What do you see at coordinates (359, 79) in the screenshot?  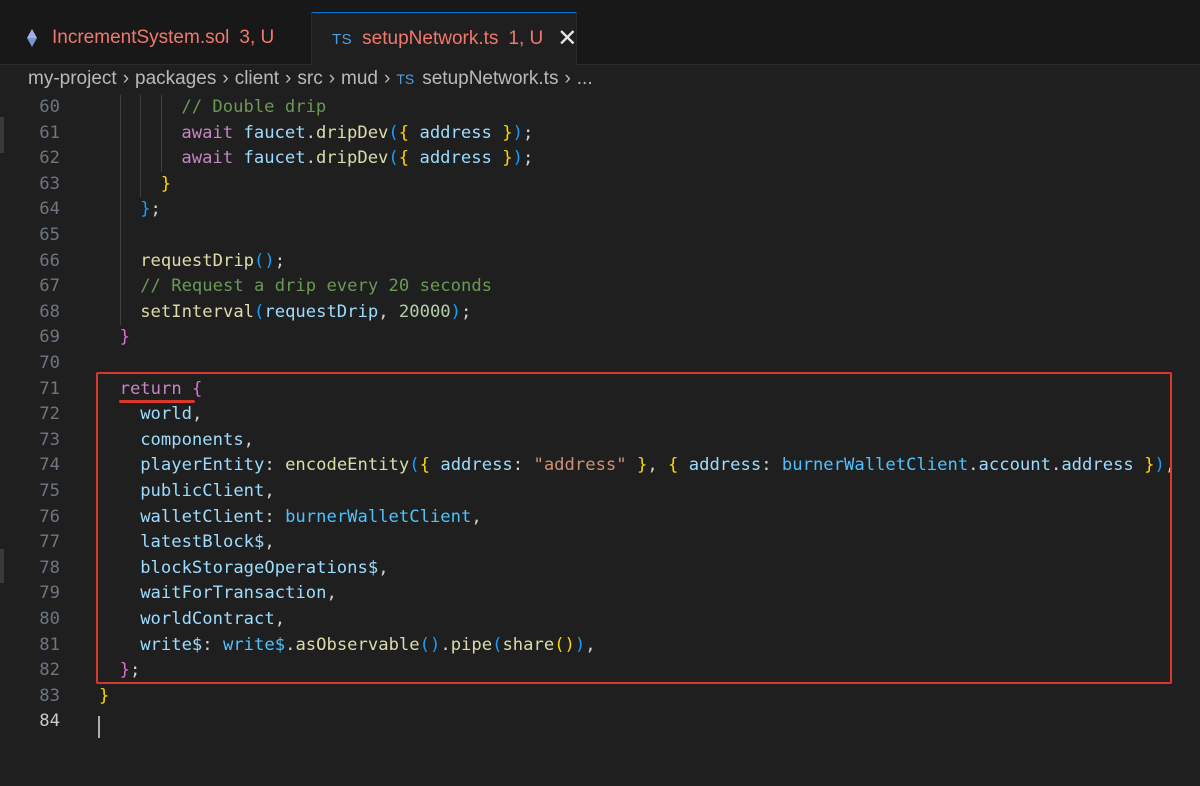 I see `breadcrumb-item: mud` at bounding box center [359, 79].